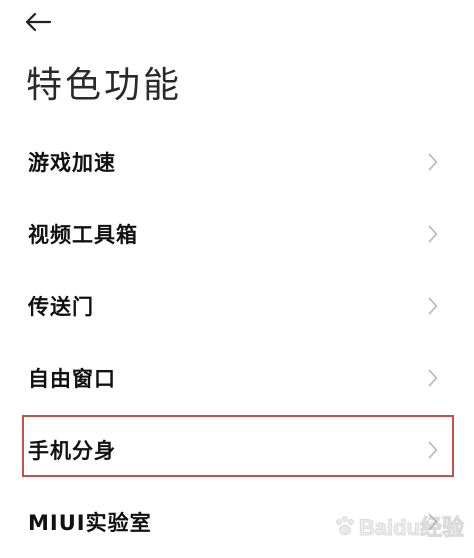  What do you see at coordinates (90, 523) in the screenshot?
I see `menu-item-label: MIUI实验室` at bounding box center [90, 523].